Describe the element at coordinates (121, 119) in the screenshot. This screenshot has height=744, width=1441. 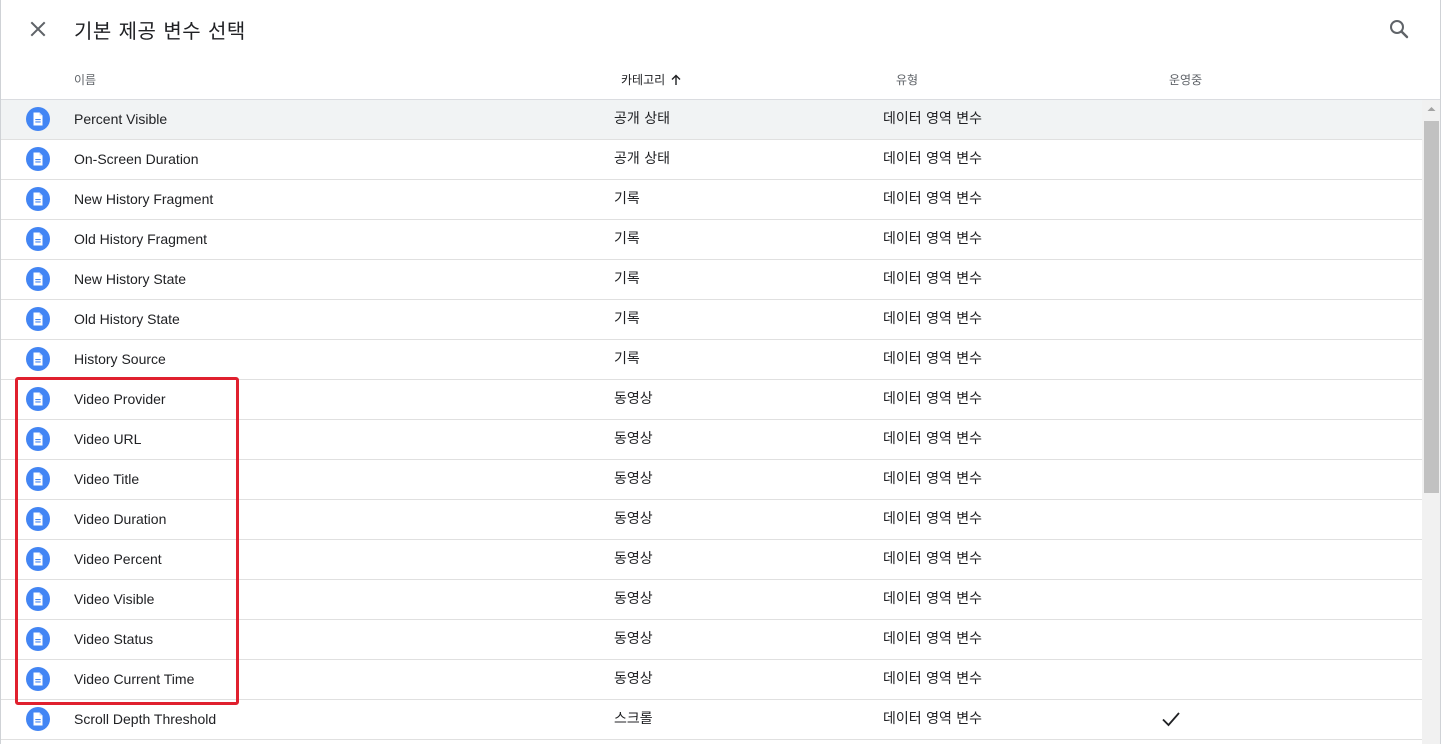
I see `variable-name: Percent Visible` at that location.